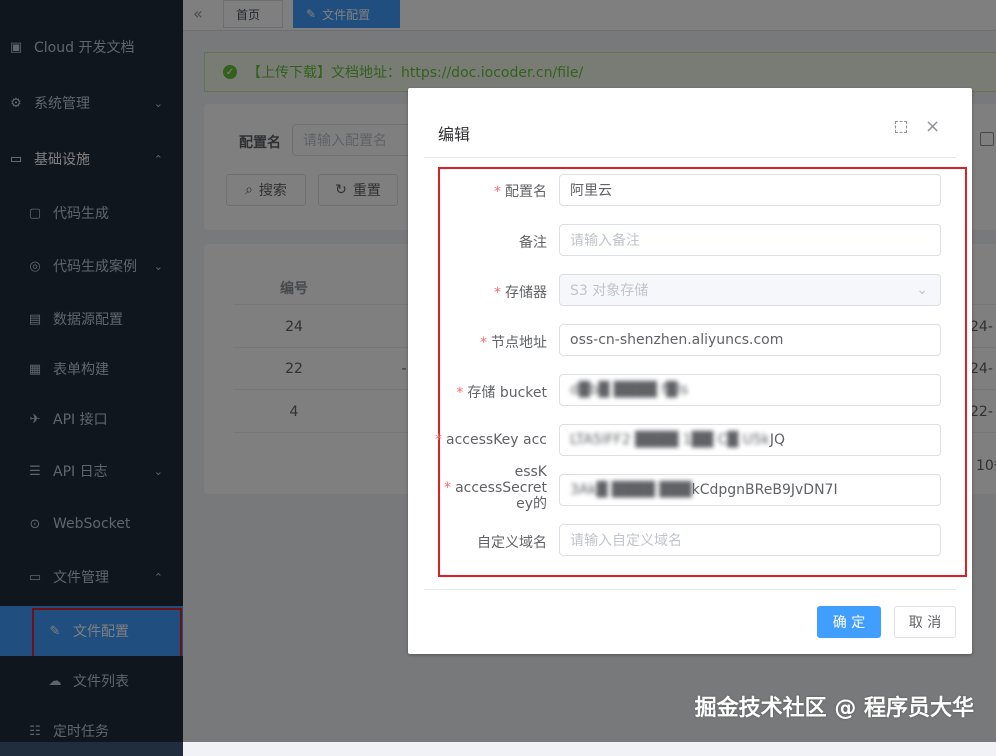 This screenshot has height=756, width=996. Describe the element at coordinates (520, 192) in the screenshot. I see `form-label-config-name: * 配置名` at that location.